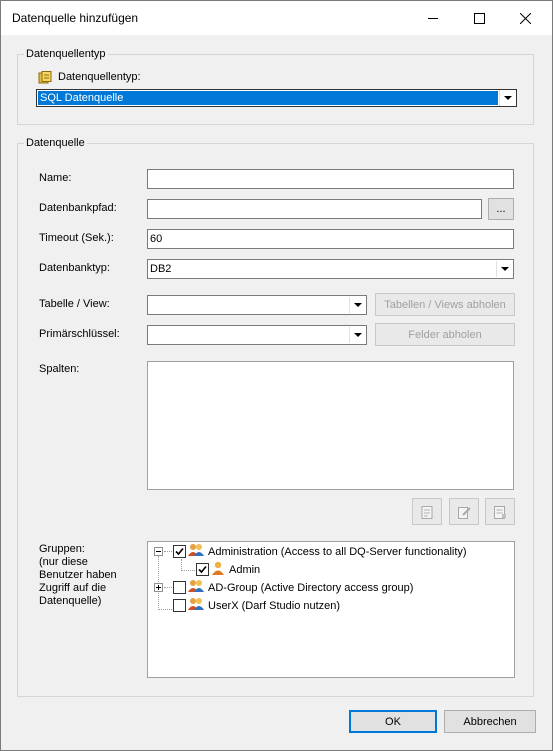 Image resolution: width=553 pixels, height=751 pixels. What do you see at coordinates (257, 305) in the screenshot?
I see `table-select` at bounding box center [257, 305].